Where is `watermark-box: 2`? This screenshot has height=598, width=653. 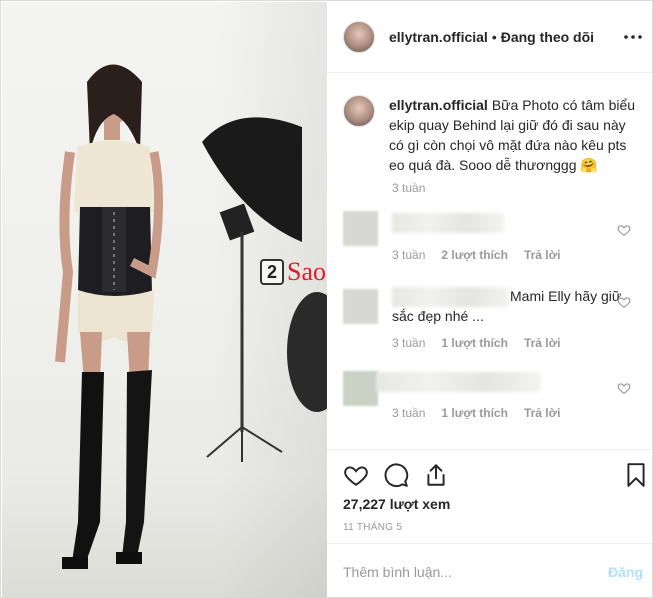
watermark-box: 2 is located at coordinates (272, 272).